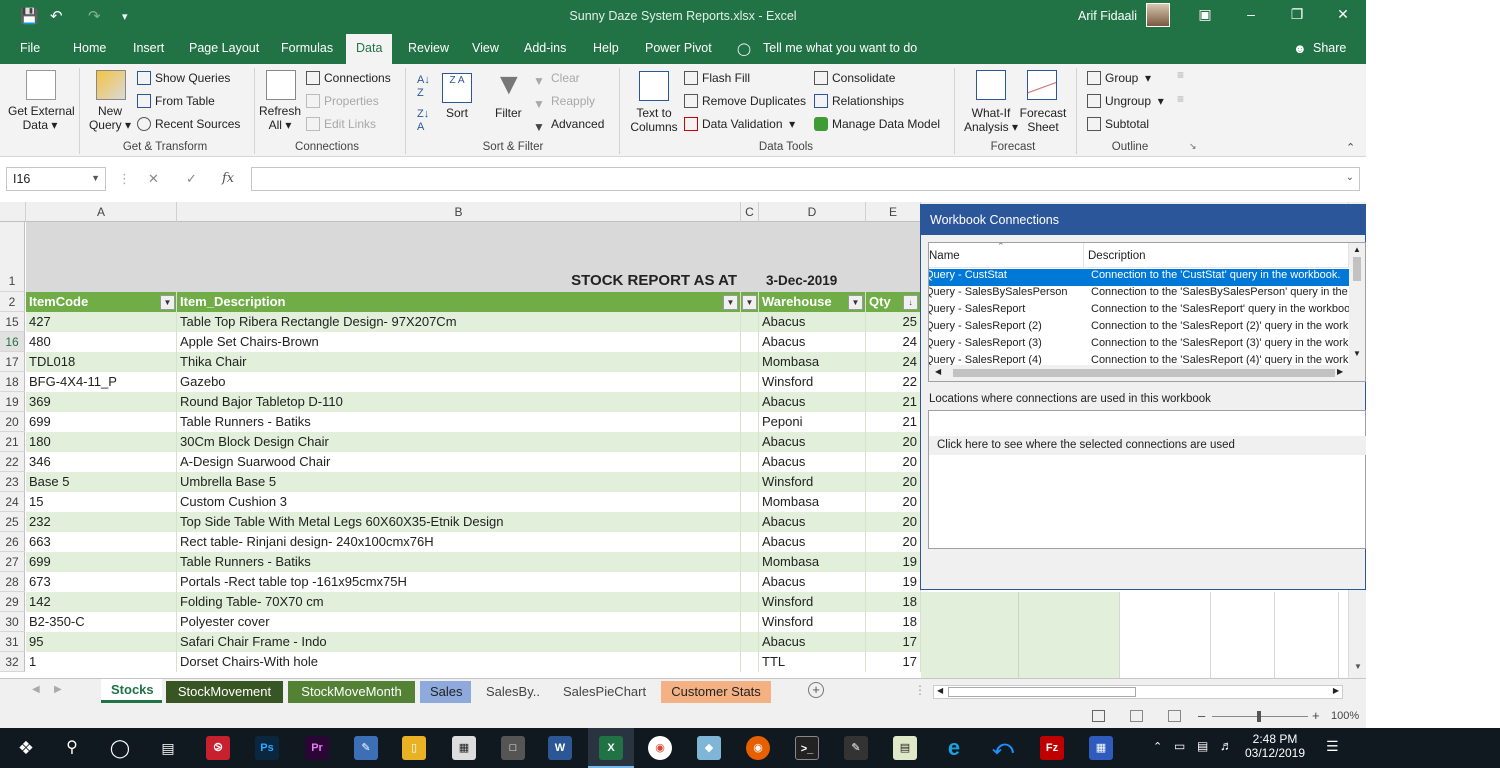 This screenshot has height=768, width=1500. Describe the element at coordinates (12, 562) in the screenshot. I see `row-header: 27` at that location.